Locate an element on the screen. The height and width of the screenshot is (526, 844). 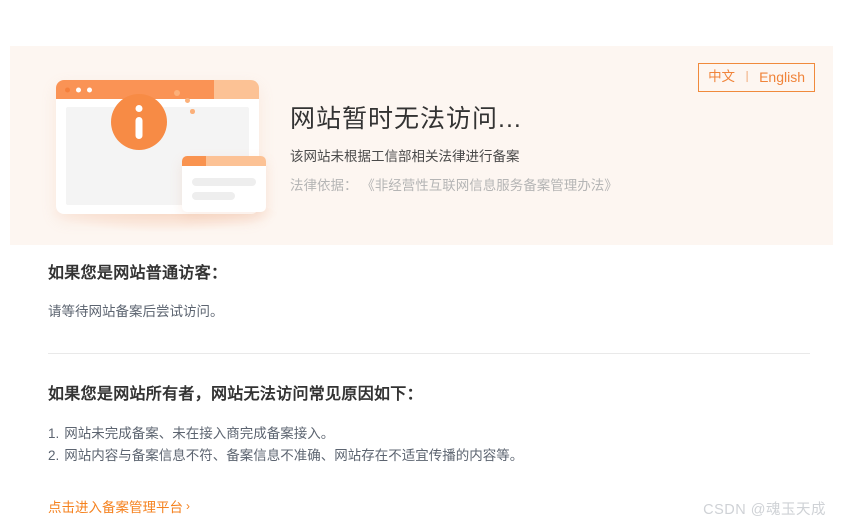
section-divider is located at coordinates (429, 354).